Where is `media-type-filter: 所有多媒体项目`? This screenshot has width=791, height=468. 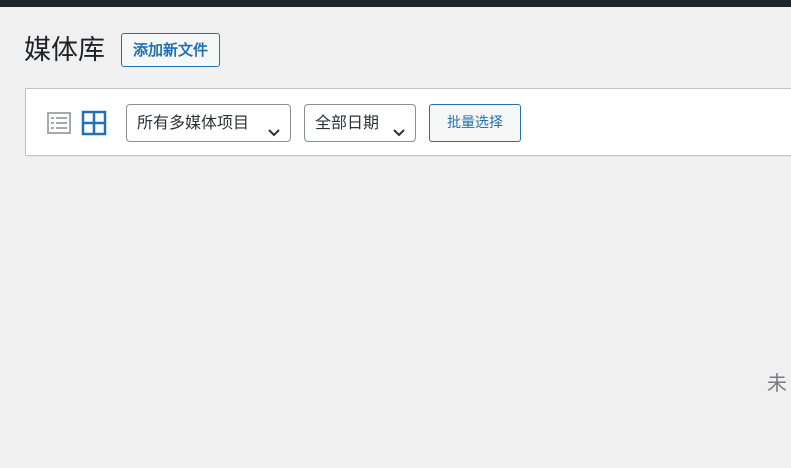
media-type-filter: 所有多媒体项目 is located at coordinates (208, 123).